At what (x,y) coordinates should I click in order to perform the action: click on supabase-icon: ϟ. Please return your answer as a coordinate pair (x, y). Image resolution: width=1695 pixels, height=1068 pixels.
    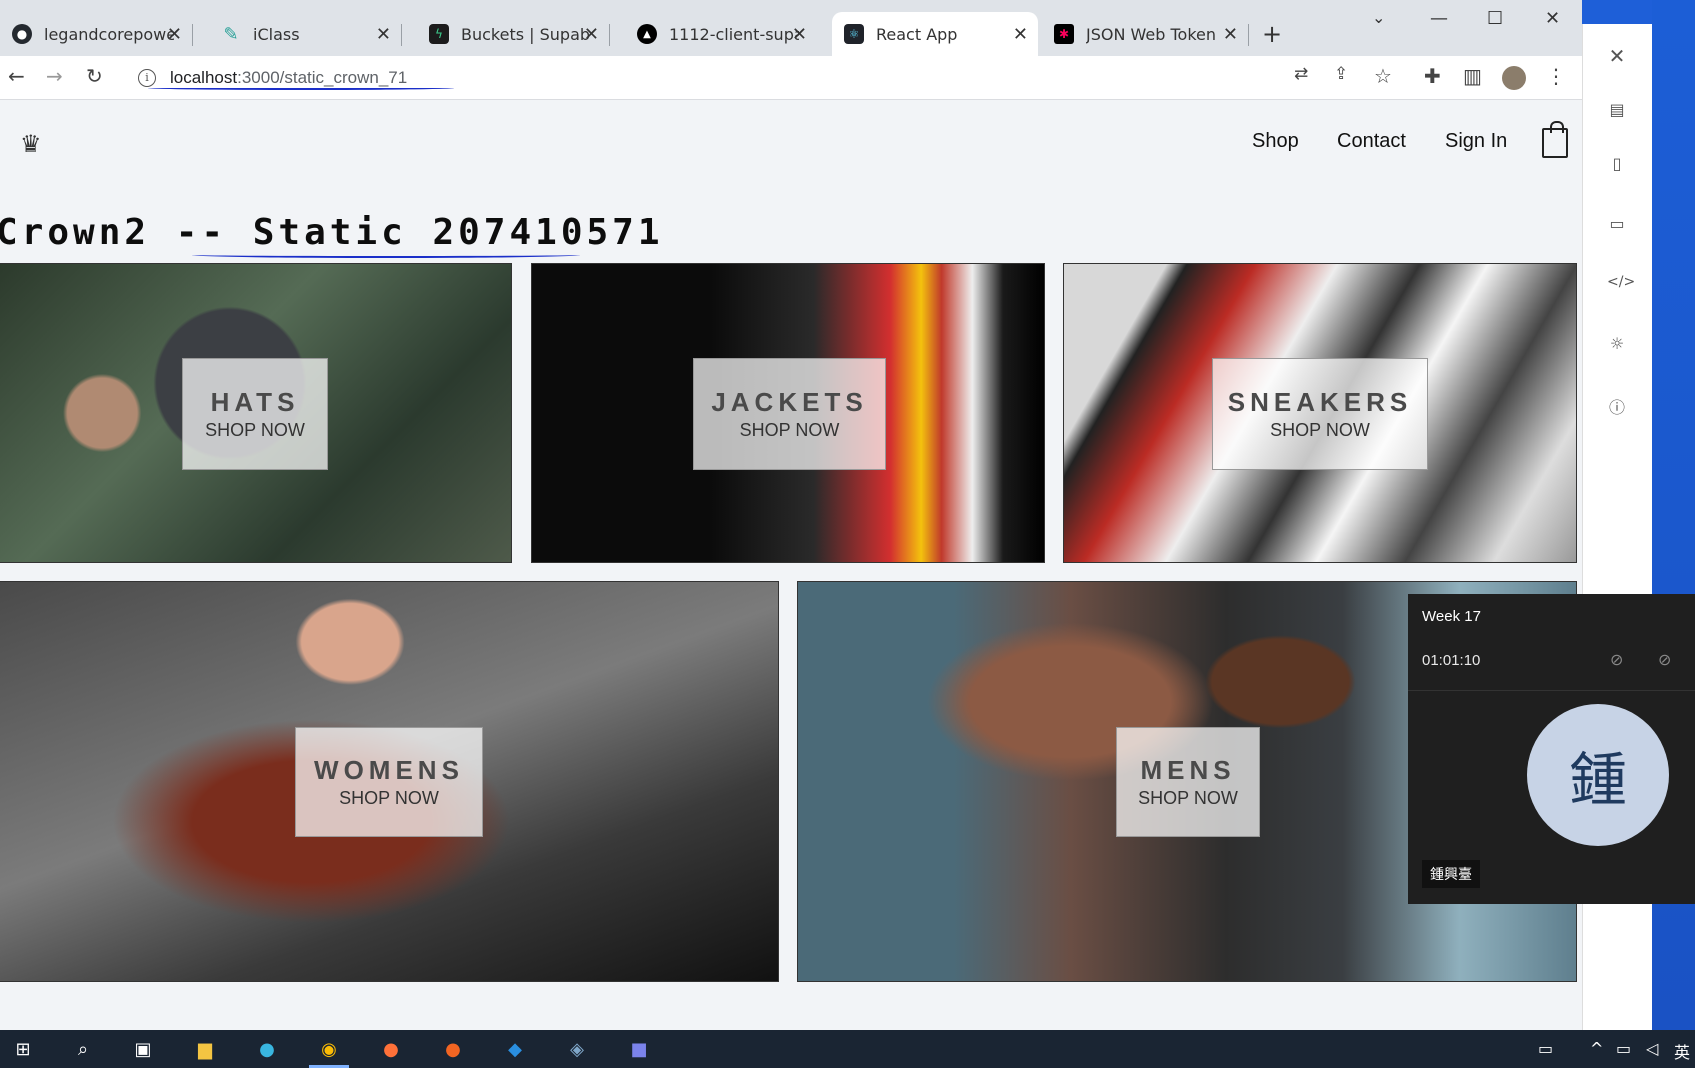
    Looking at the image, I should click on (439, 34).